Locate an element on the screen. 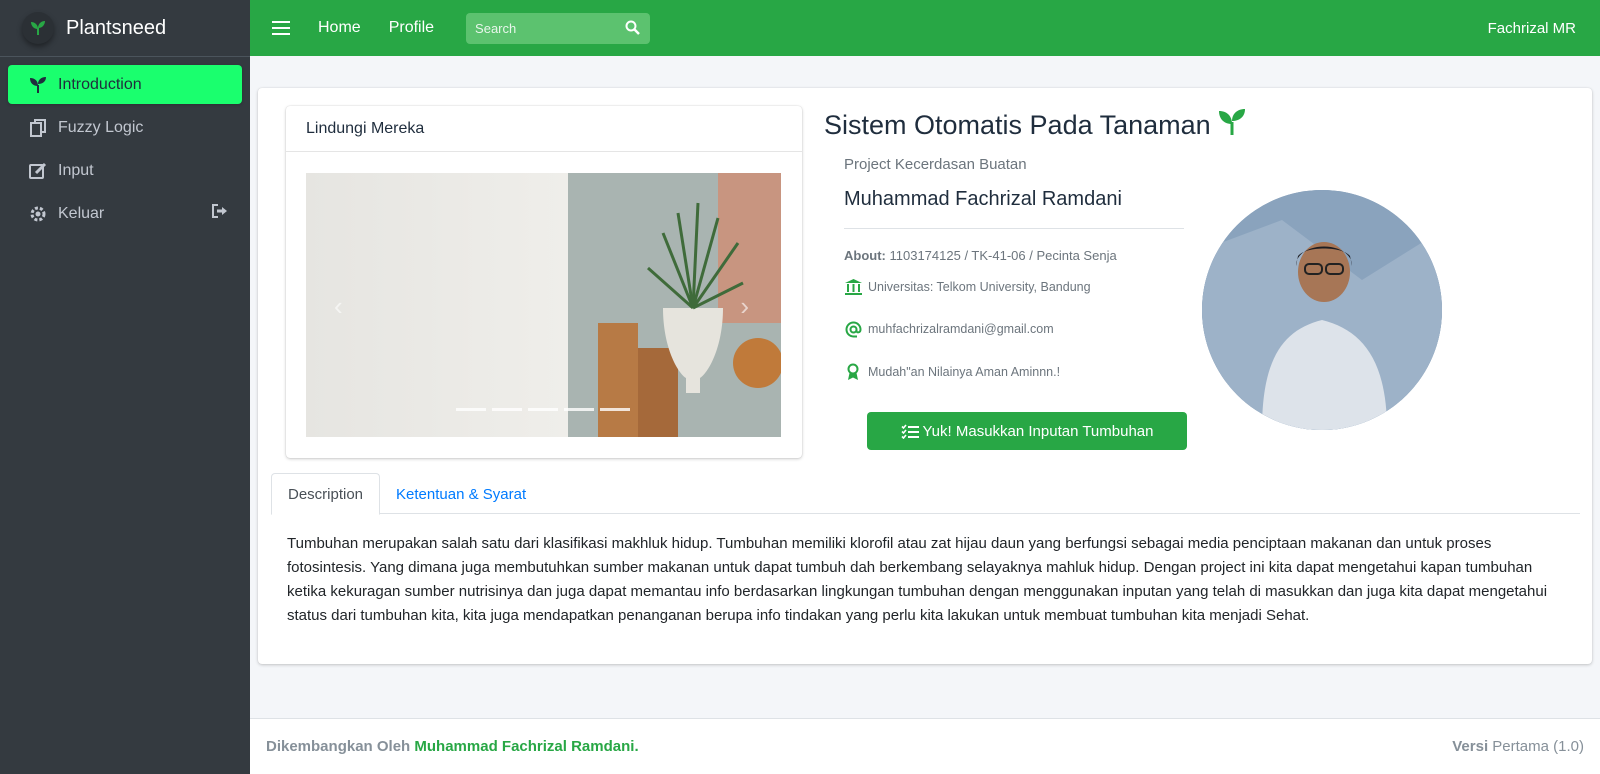 This screenshot has width=1600, height=774. image-carousel: ‹ › is located at coordinates (543, 305).